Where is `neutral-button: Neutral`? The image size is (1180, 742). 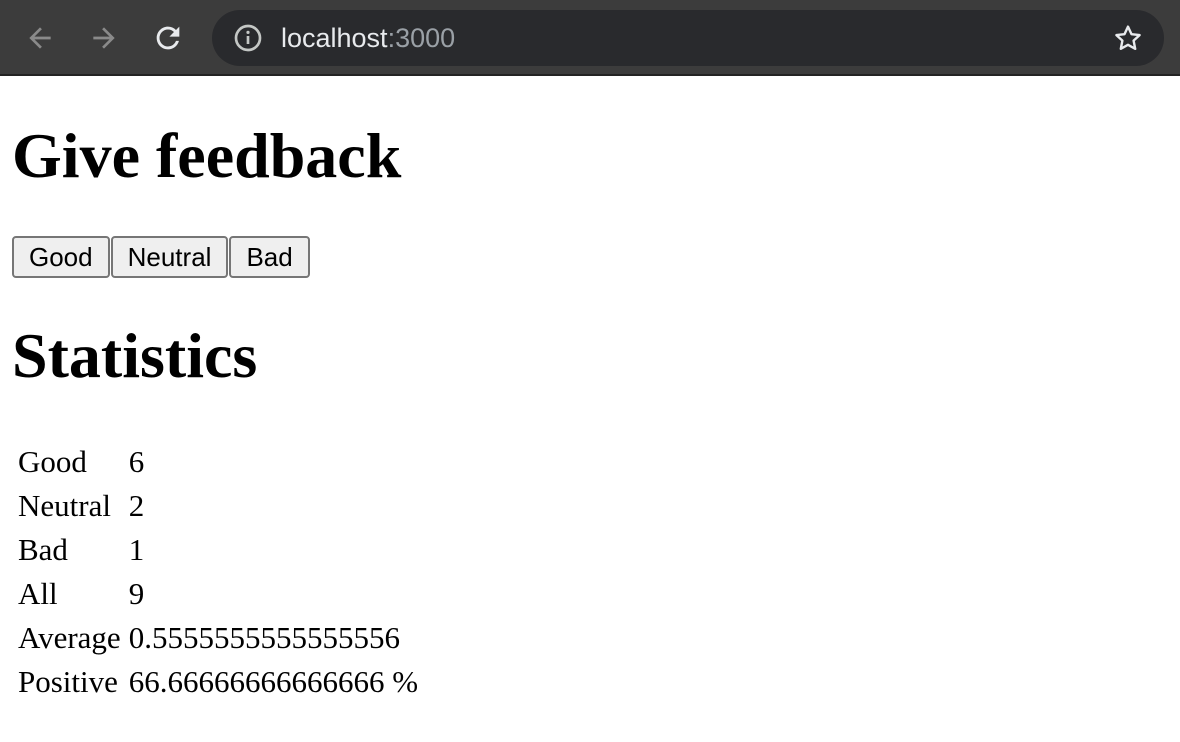 neutral-button: Neutral is located at coordinates (169, 257).